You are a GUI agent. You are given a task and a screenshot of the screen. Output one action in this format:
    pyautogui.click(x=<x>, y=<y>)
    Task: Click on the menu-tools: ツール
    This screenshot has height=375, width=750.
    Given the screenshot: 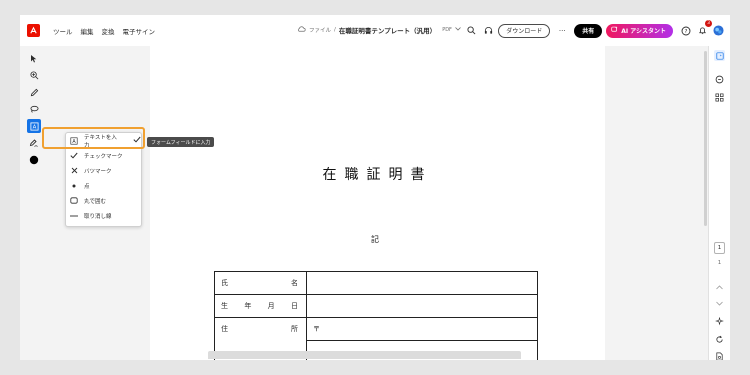 What is the action you would take?
    pyautogui.click(x=63, y=31)
    